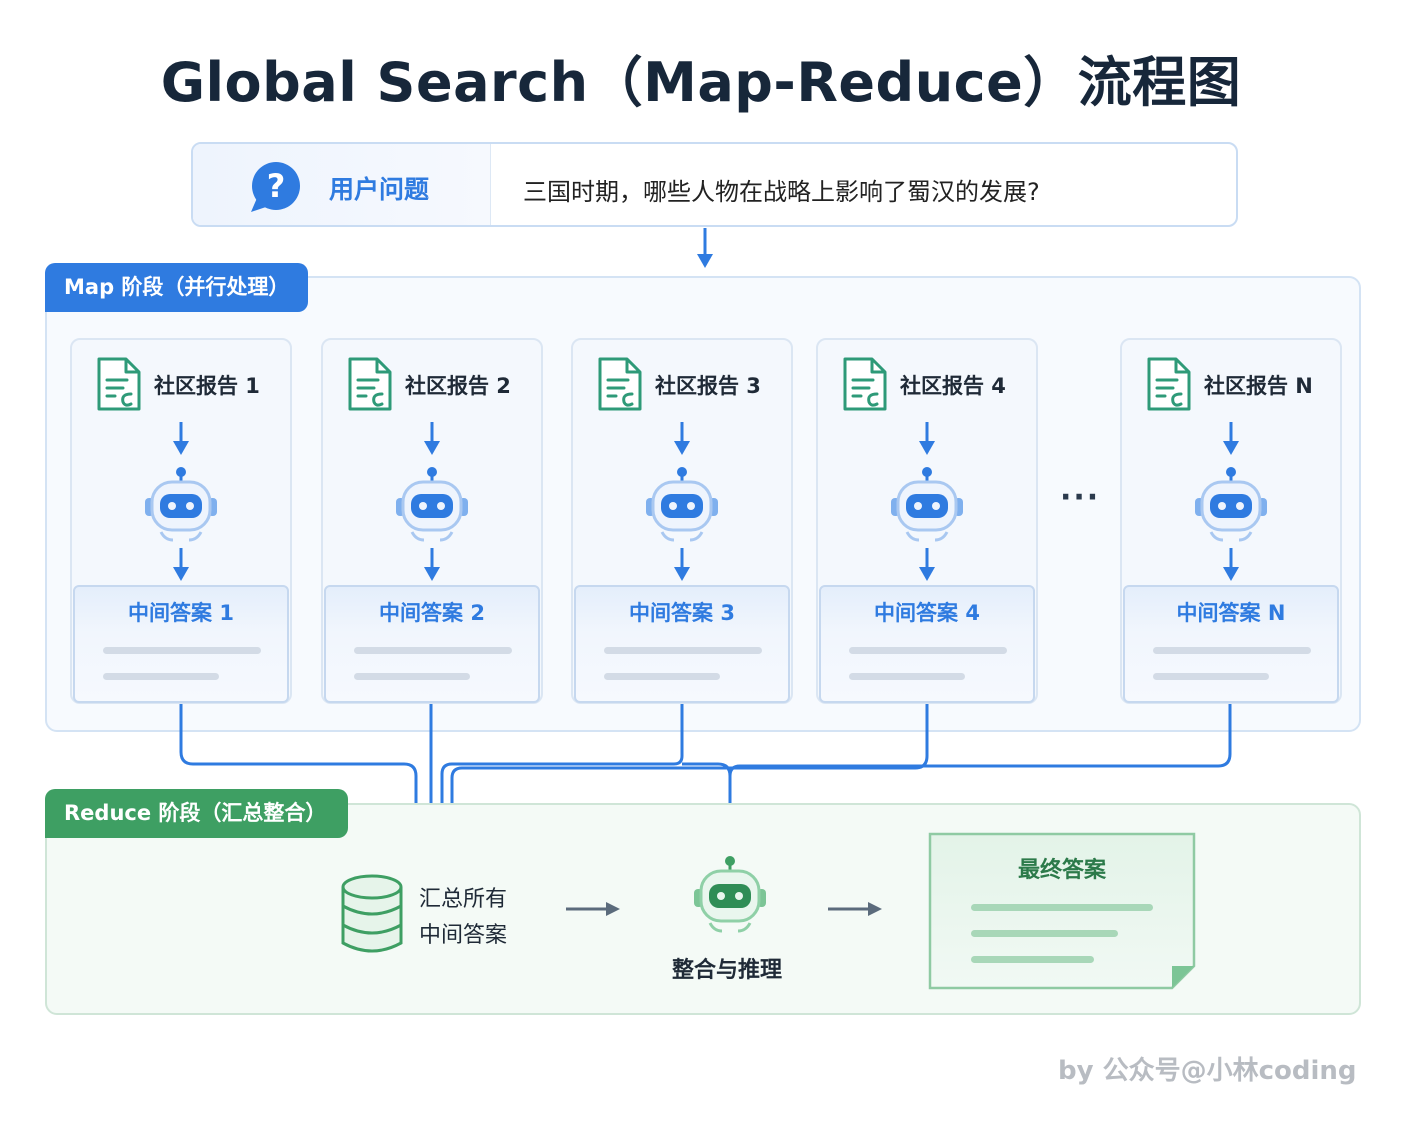  Describe the element at coordinates (927, 644) in the screenshot. I see `intermediate-answer-card: 中间答案 4` at that location.